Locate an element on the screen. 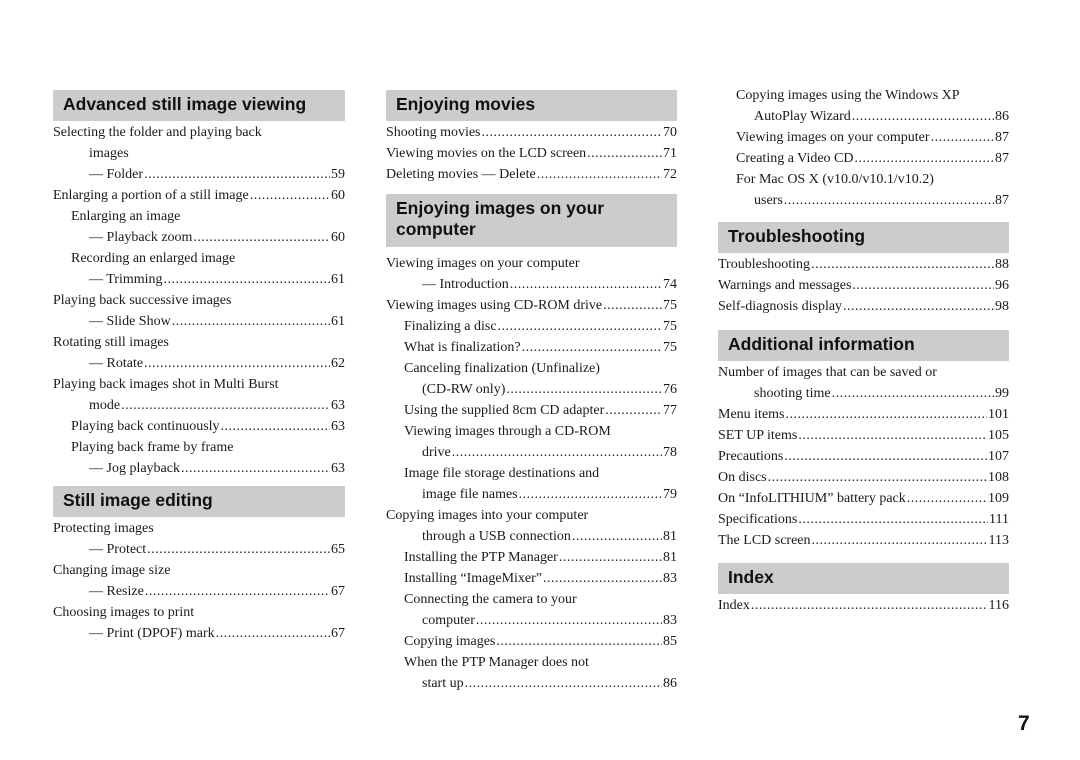  toc-entry: users 87 is located at coordinates (863, 200).